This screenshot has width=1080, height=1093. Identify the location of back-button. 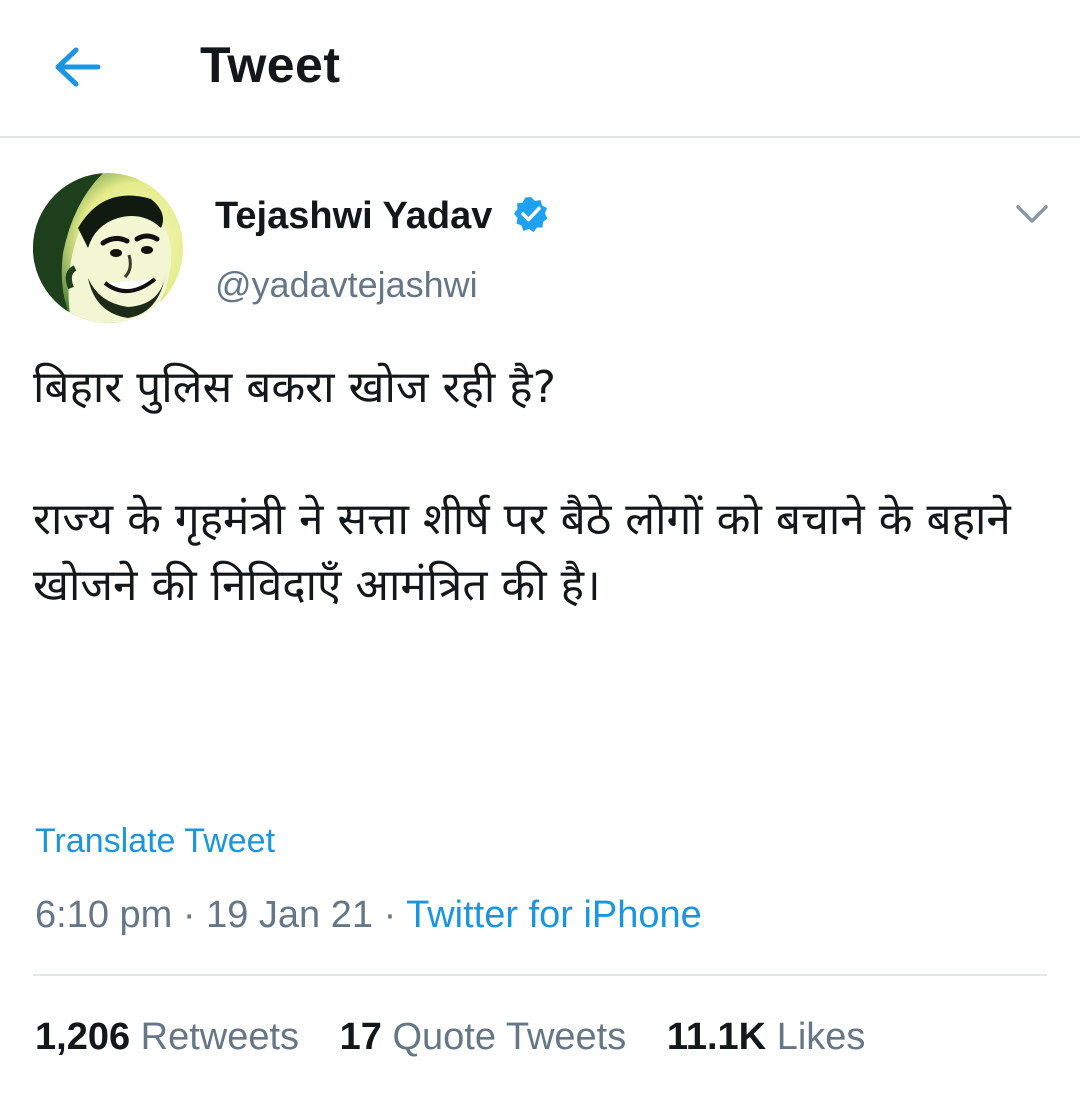
(78, 67).